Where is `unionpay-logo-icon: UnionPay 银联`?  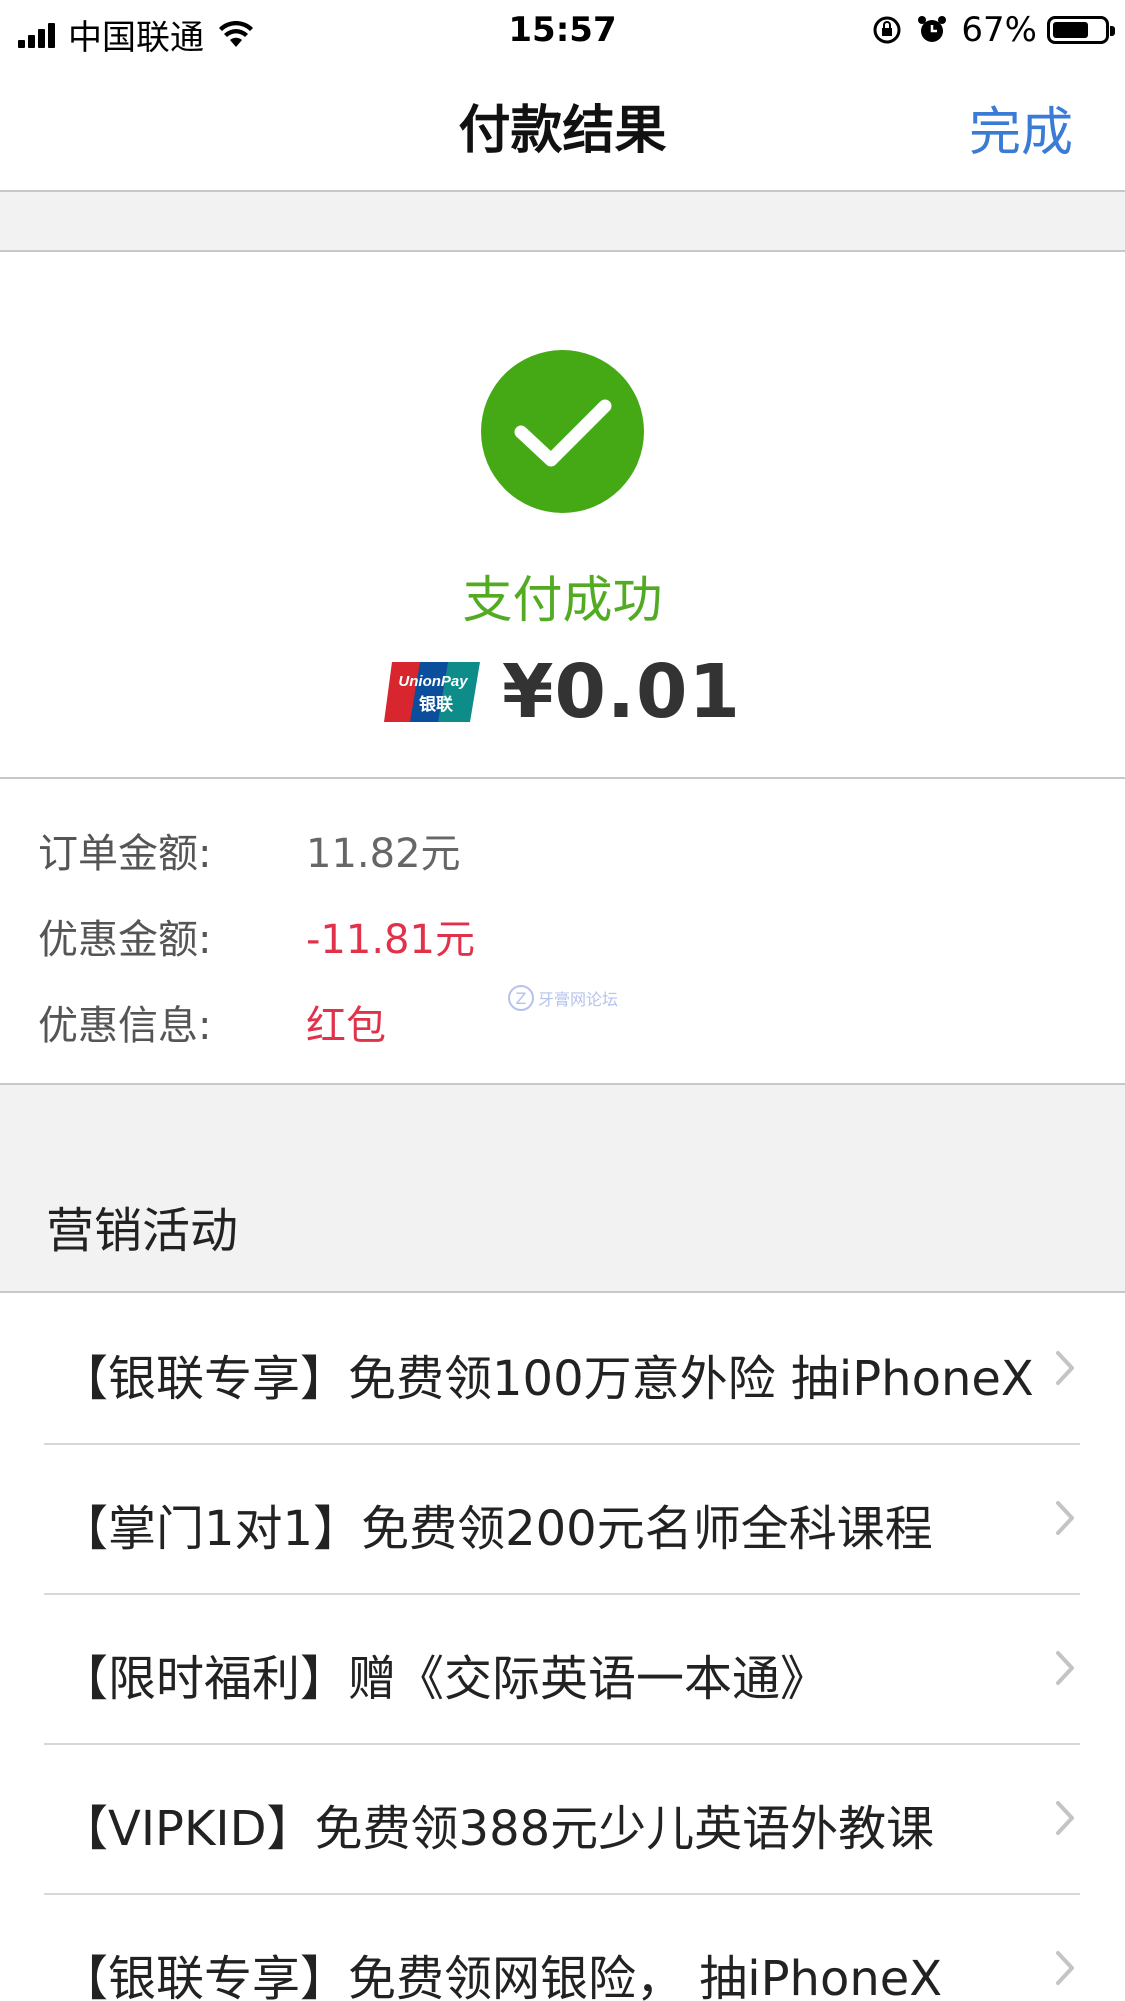
unionpay-logo-icon: UnionPay 银联 is located at coordinates (431, 692).